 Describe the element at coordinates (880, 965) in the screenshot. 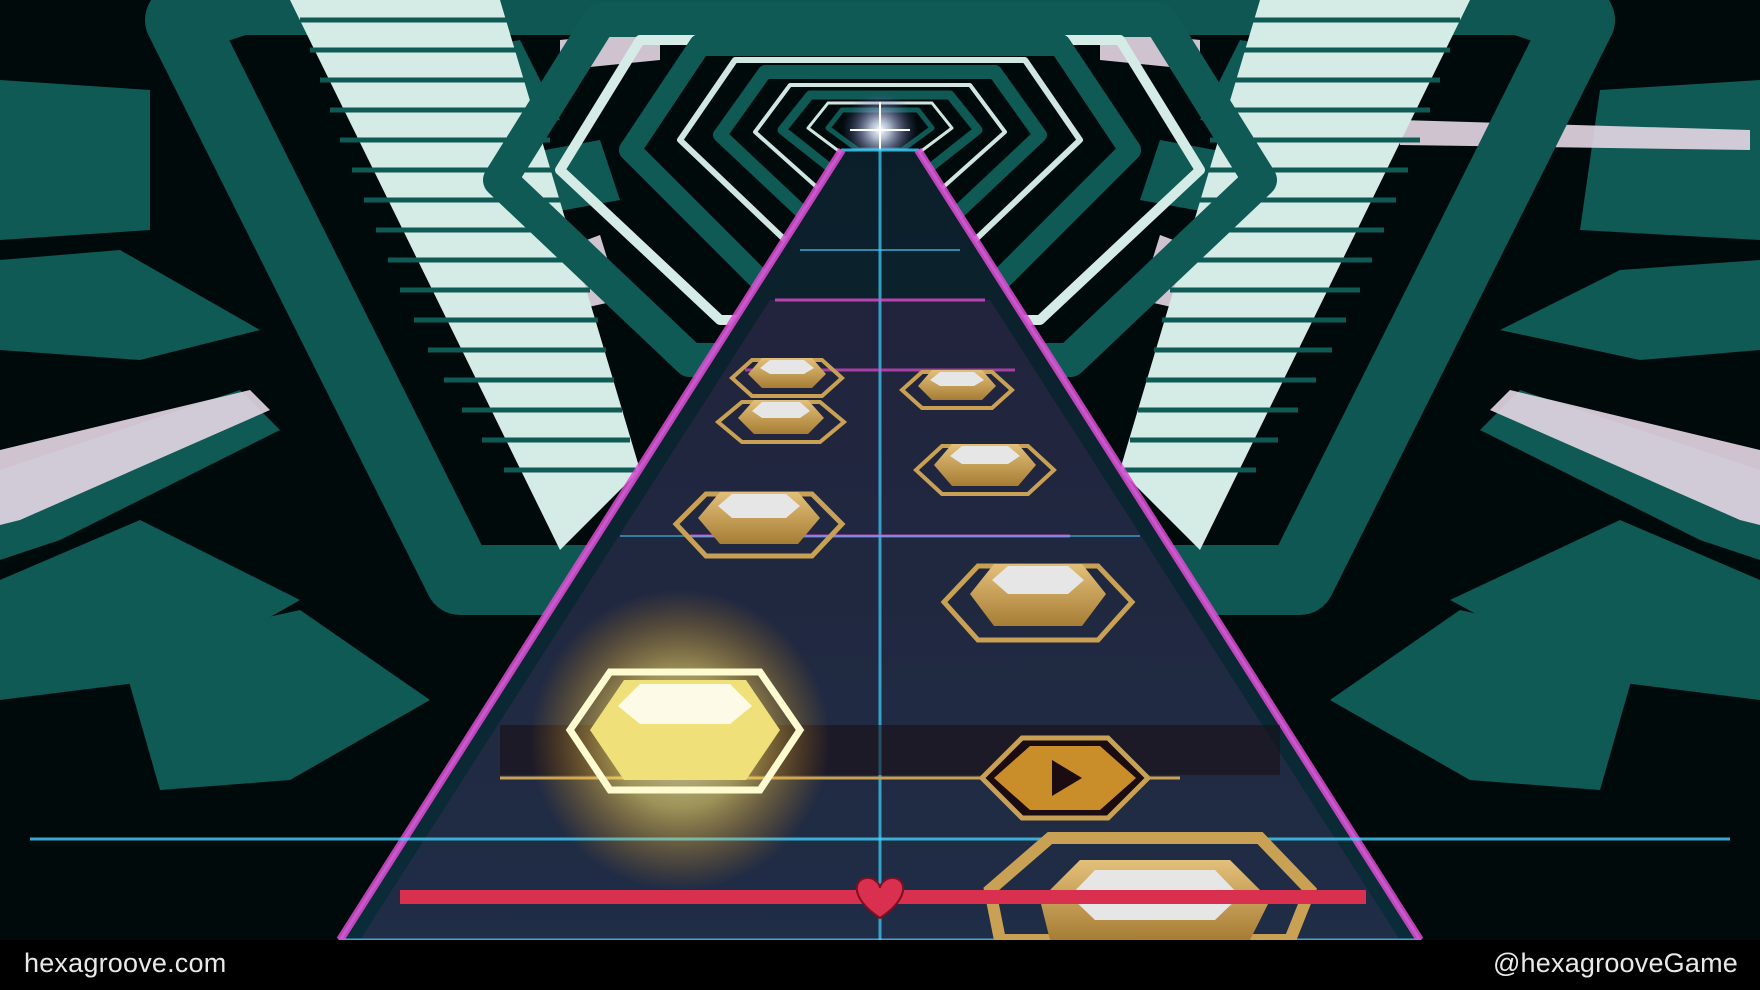

I see `footer-bar: hexagroove.com @hexagrooveGame` at that location.